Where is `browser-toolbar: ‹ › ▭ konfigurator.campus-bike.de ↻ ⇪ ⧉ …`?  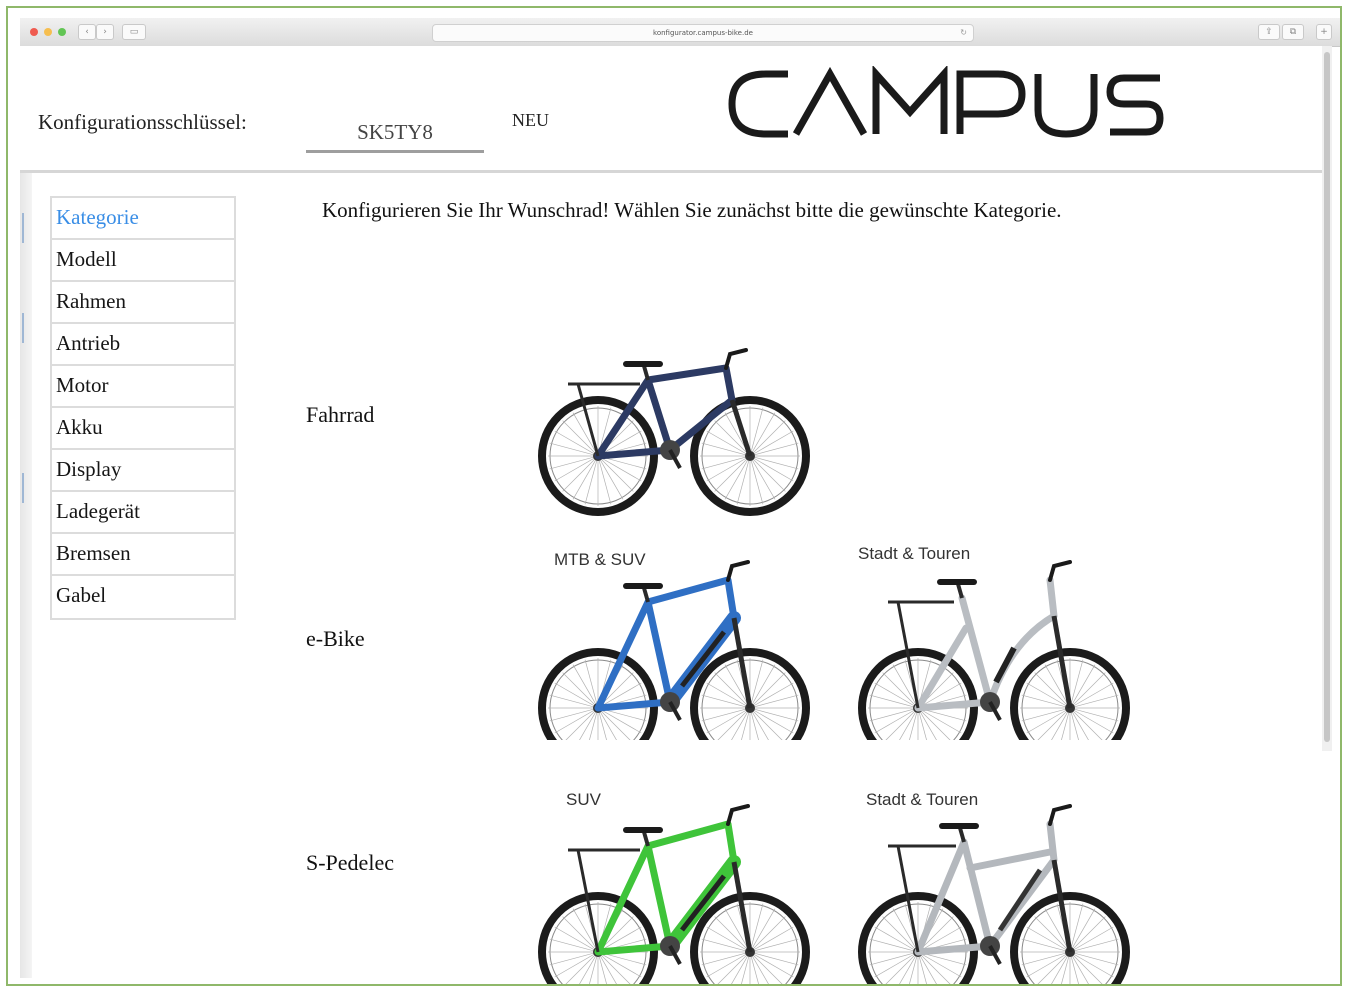
browser-toolbar: ‹ › ▭ konfigurator.campus-bike.de ↻ ⇪ ⧉ … is located at coordinates (680, 32).